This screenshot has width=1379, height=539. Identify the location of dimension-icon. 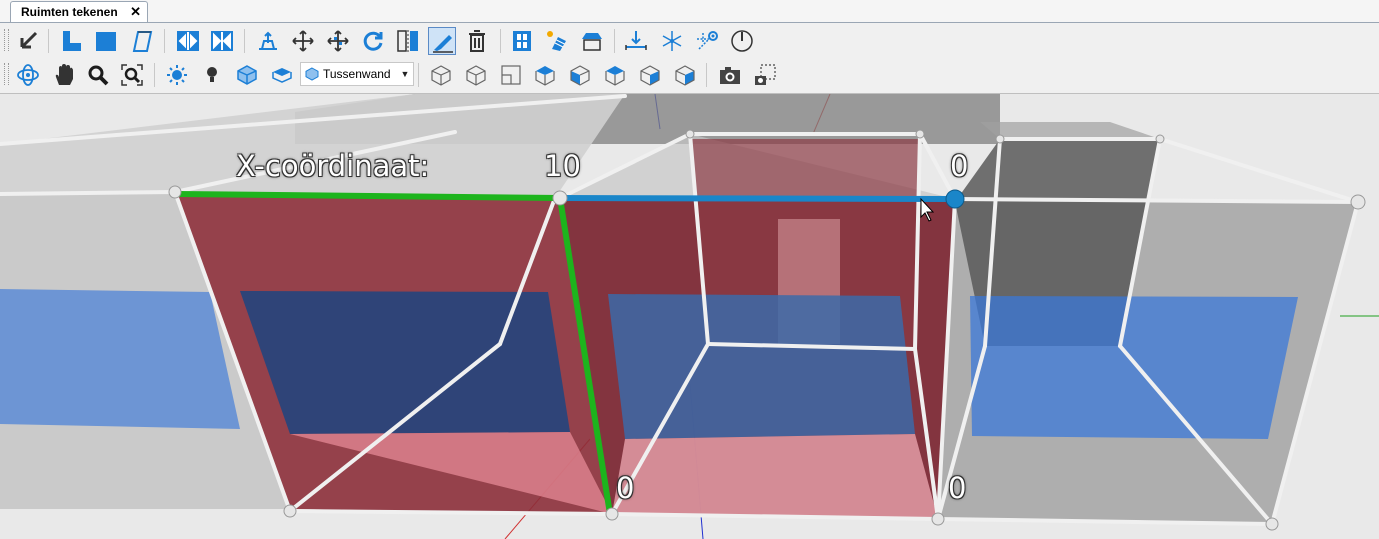
(636, 41).